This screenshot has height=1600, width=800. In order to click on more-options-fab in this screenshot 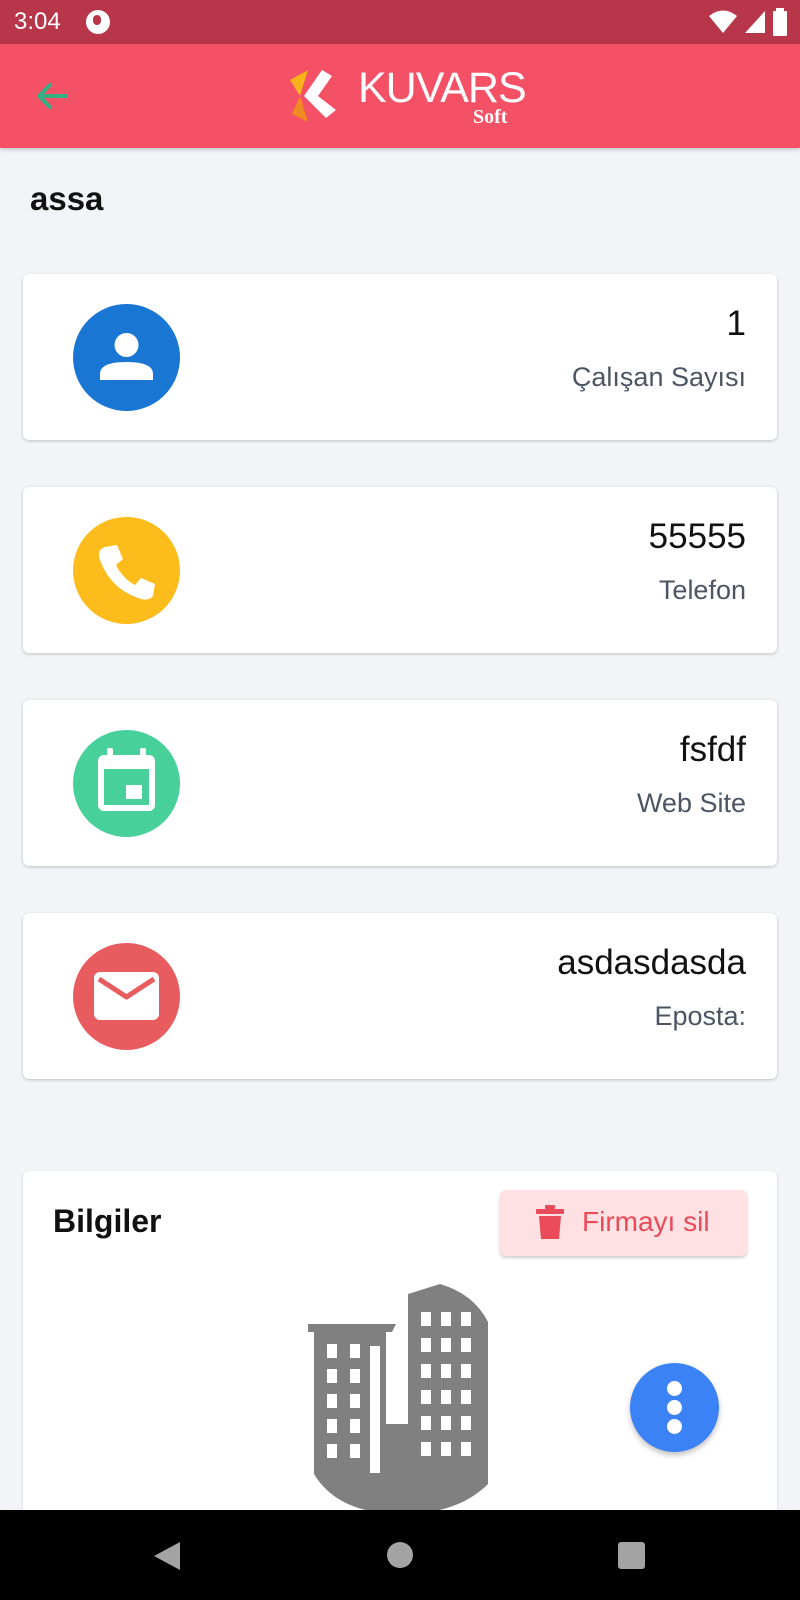, I will do `click(674, 1407)`.